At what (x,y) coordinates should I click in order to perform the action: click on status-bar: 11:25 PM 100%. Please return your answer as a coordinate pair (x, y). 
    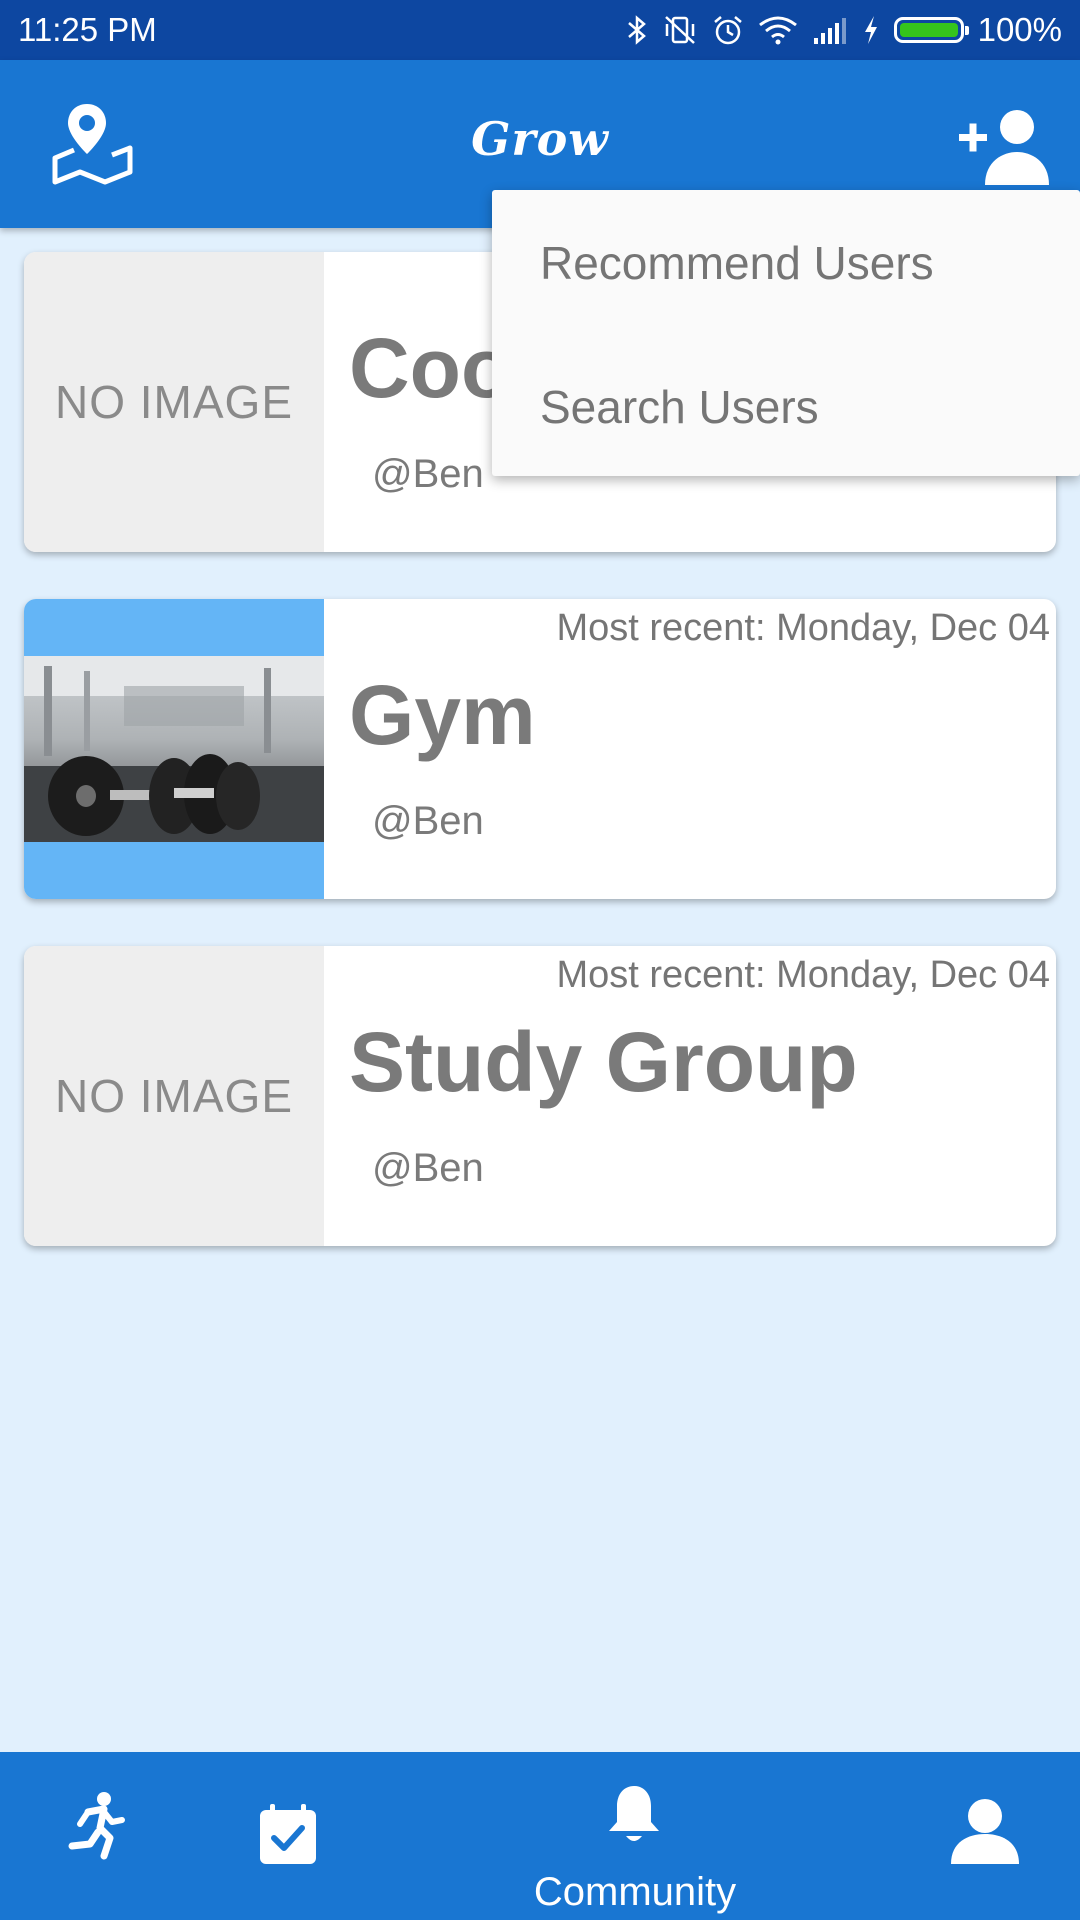
    Looking at the image, I should click on (540, 30).